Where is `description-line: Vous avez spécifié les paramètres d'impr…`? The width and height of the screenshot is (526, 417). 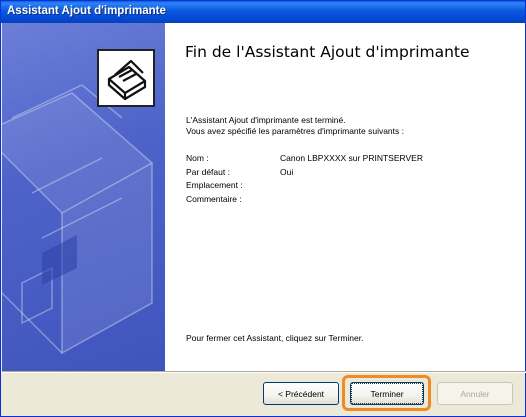
description-line: Vous avez spécifié les paramètres d'impr… is located at coordinates (295, 131).